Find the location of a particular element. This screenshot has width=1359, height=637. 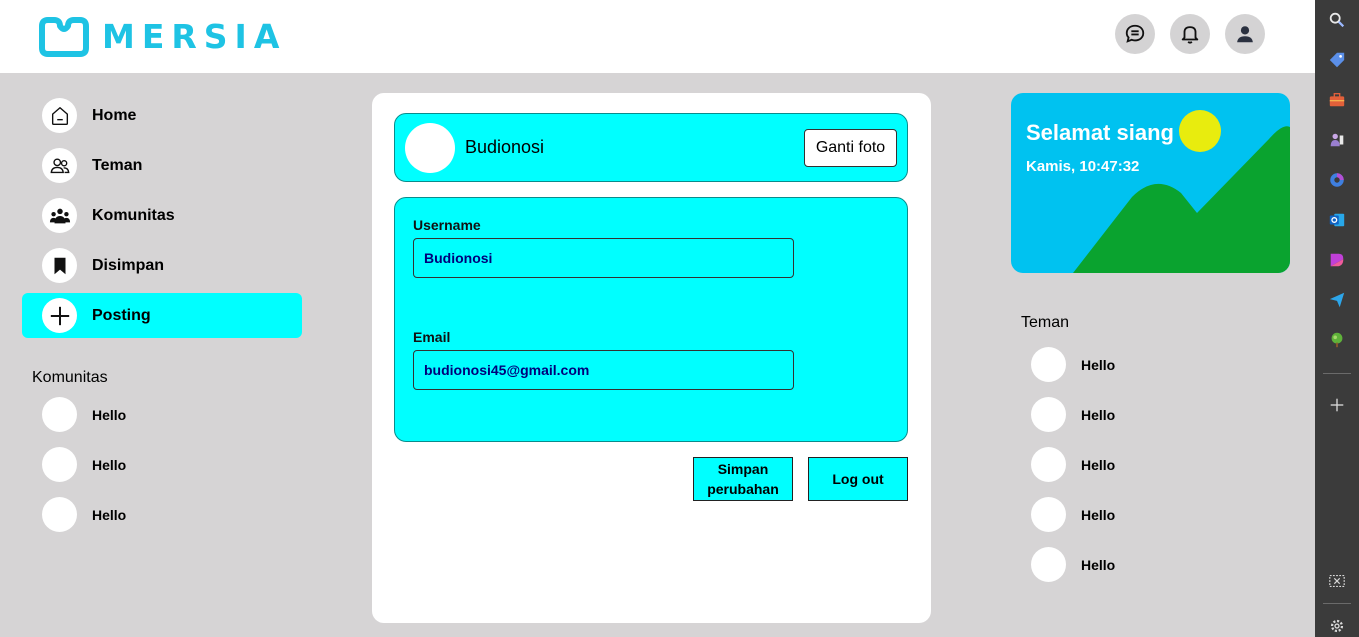

plus-icon is located at coordinates (59, 315).